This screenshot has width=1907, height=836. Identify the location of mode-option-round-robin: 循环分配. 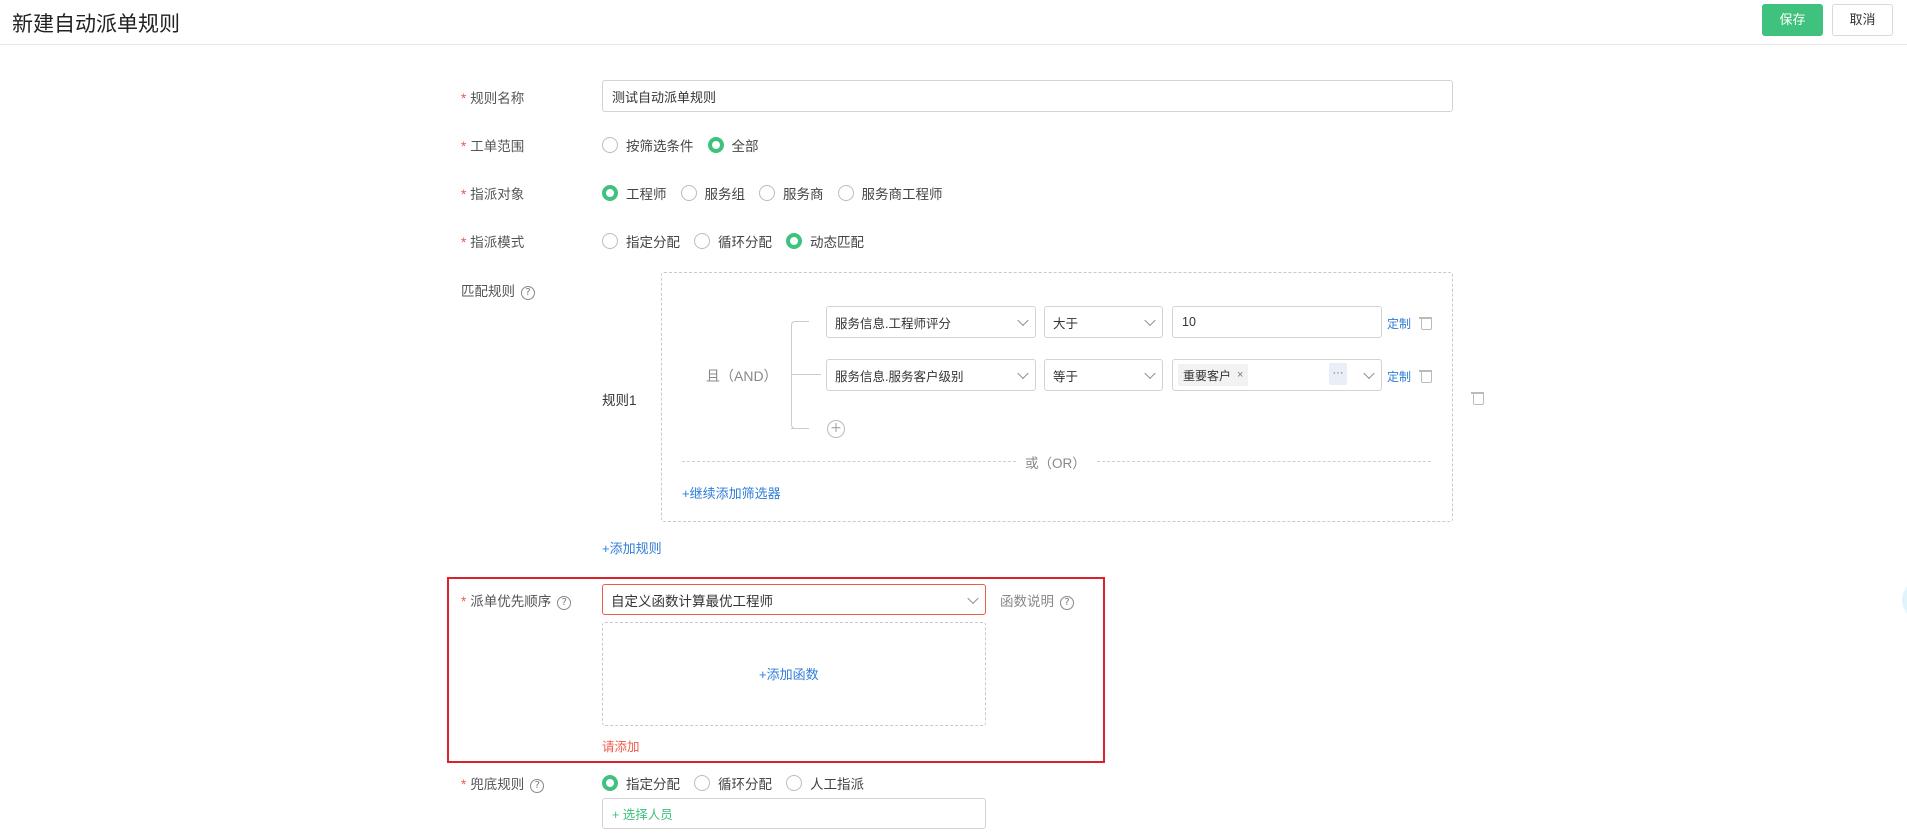
(733, 241).